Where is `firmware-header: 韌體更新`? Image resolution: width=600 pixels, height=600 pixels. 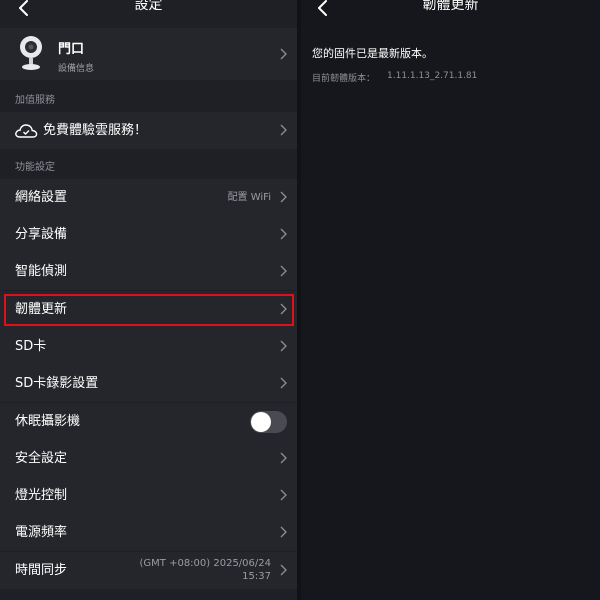 firmware-header: 韌體更新 is located at coordinates (450, 12).